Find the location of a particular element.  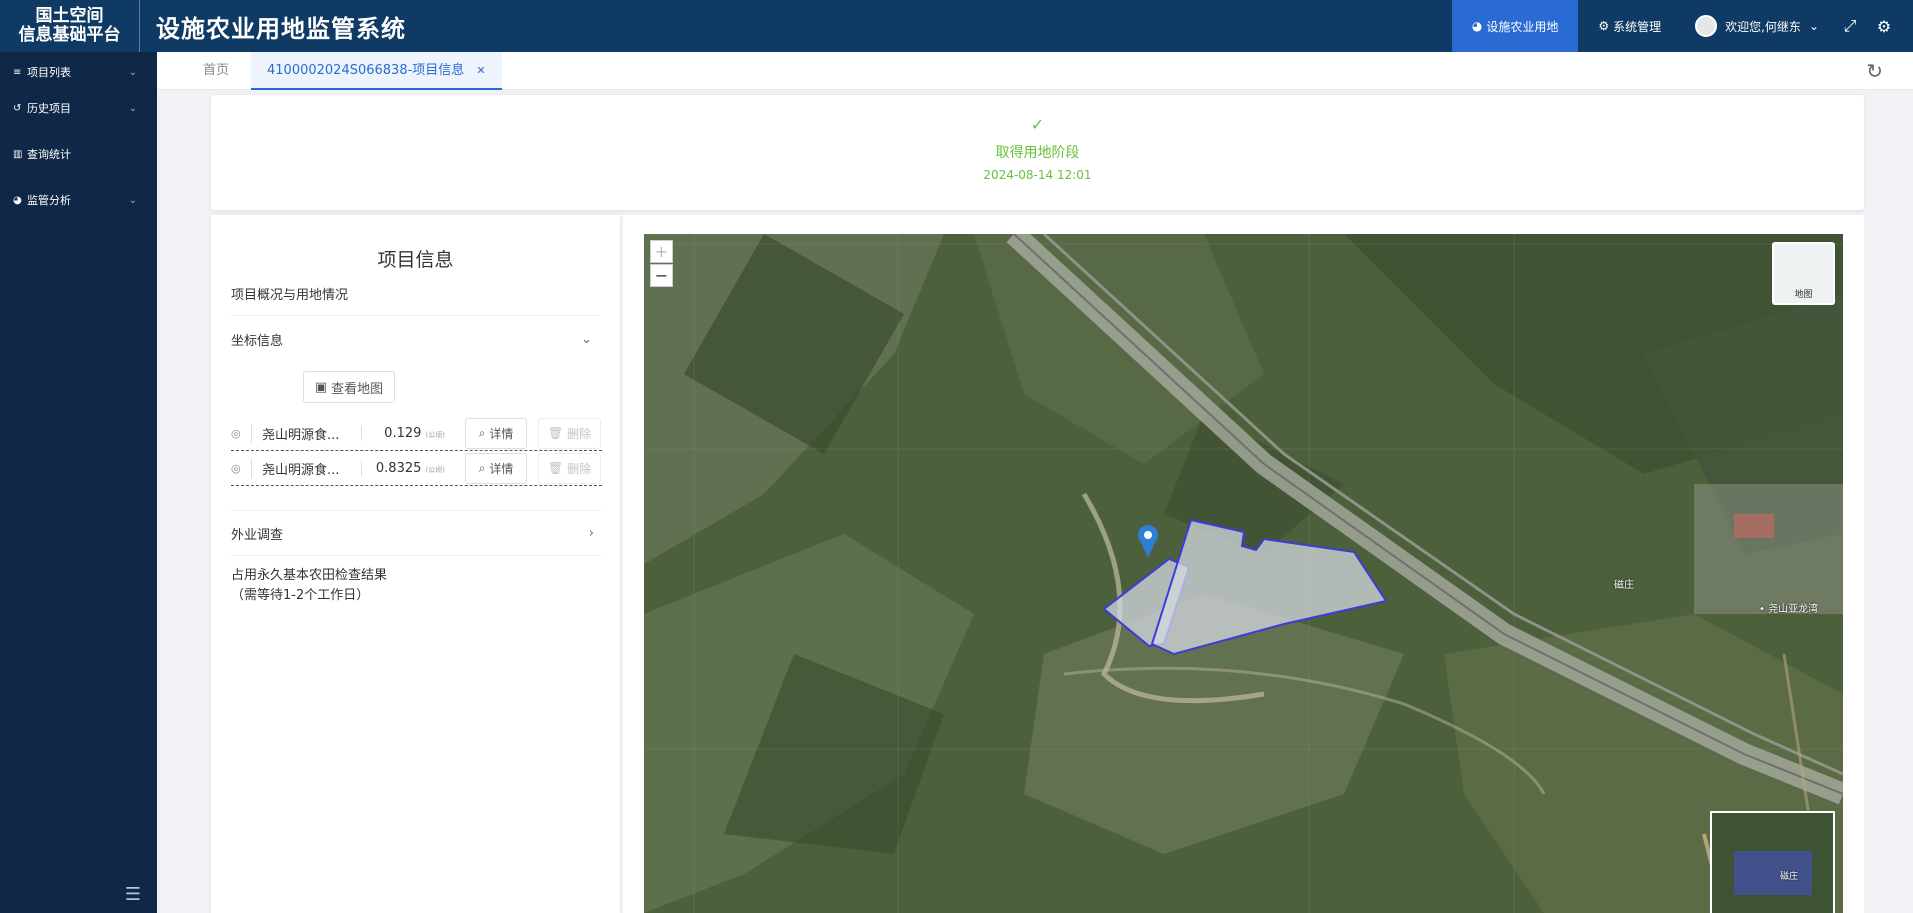

overview-label: 磁庄 is located at coordinates (1789, 877).